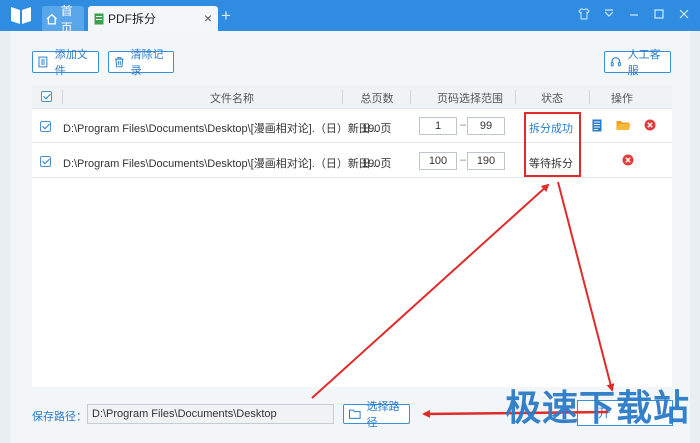 The width and height of the screenshot is (700, 443). What do you see at coordinates (119, 62) in the screenshot?
I see `trash-icon` at bounding box center [119, 62].